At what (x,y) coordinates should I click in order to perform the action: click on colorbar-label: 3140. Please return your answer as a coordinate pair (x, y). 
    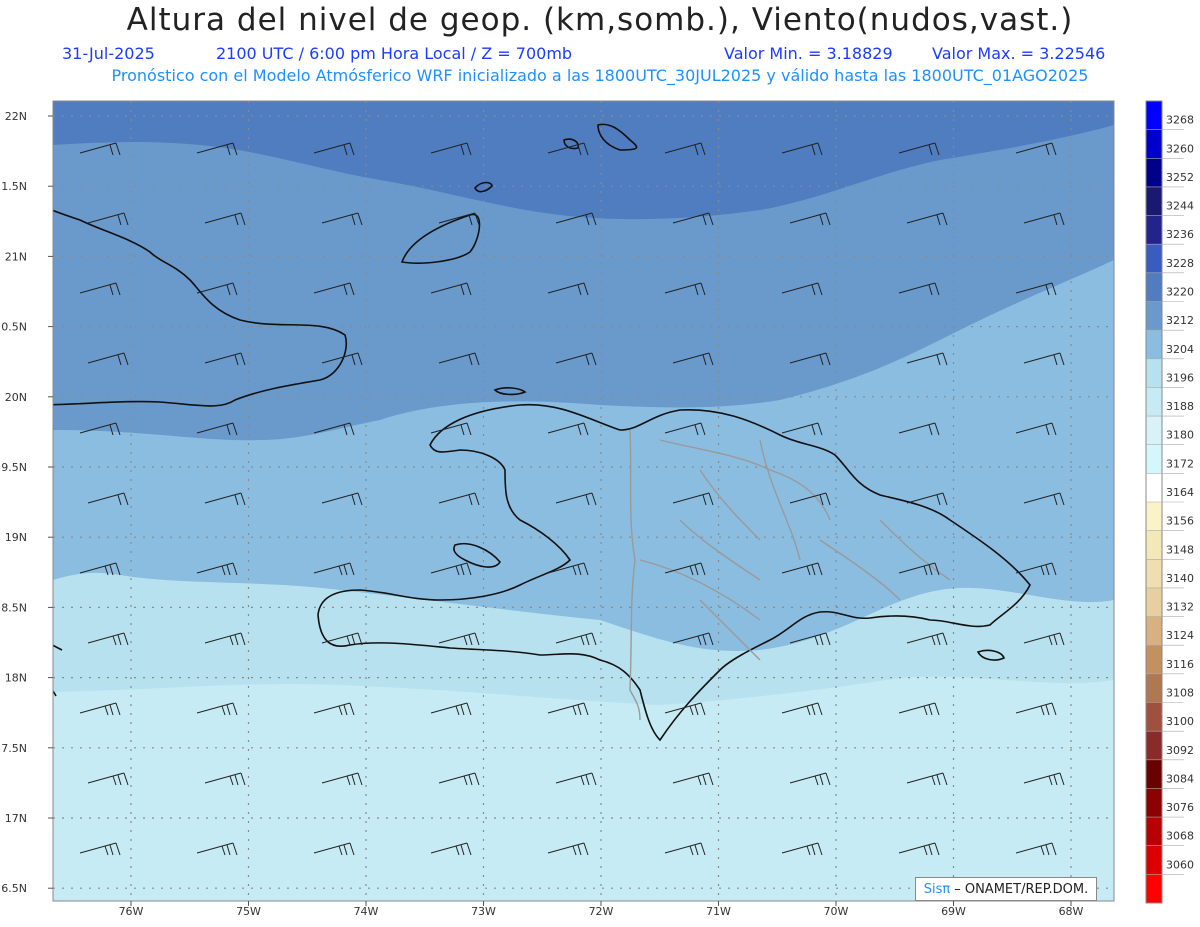
    Looking at the image, I should click on (1180, 578).